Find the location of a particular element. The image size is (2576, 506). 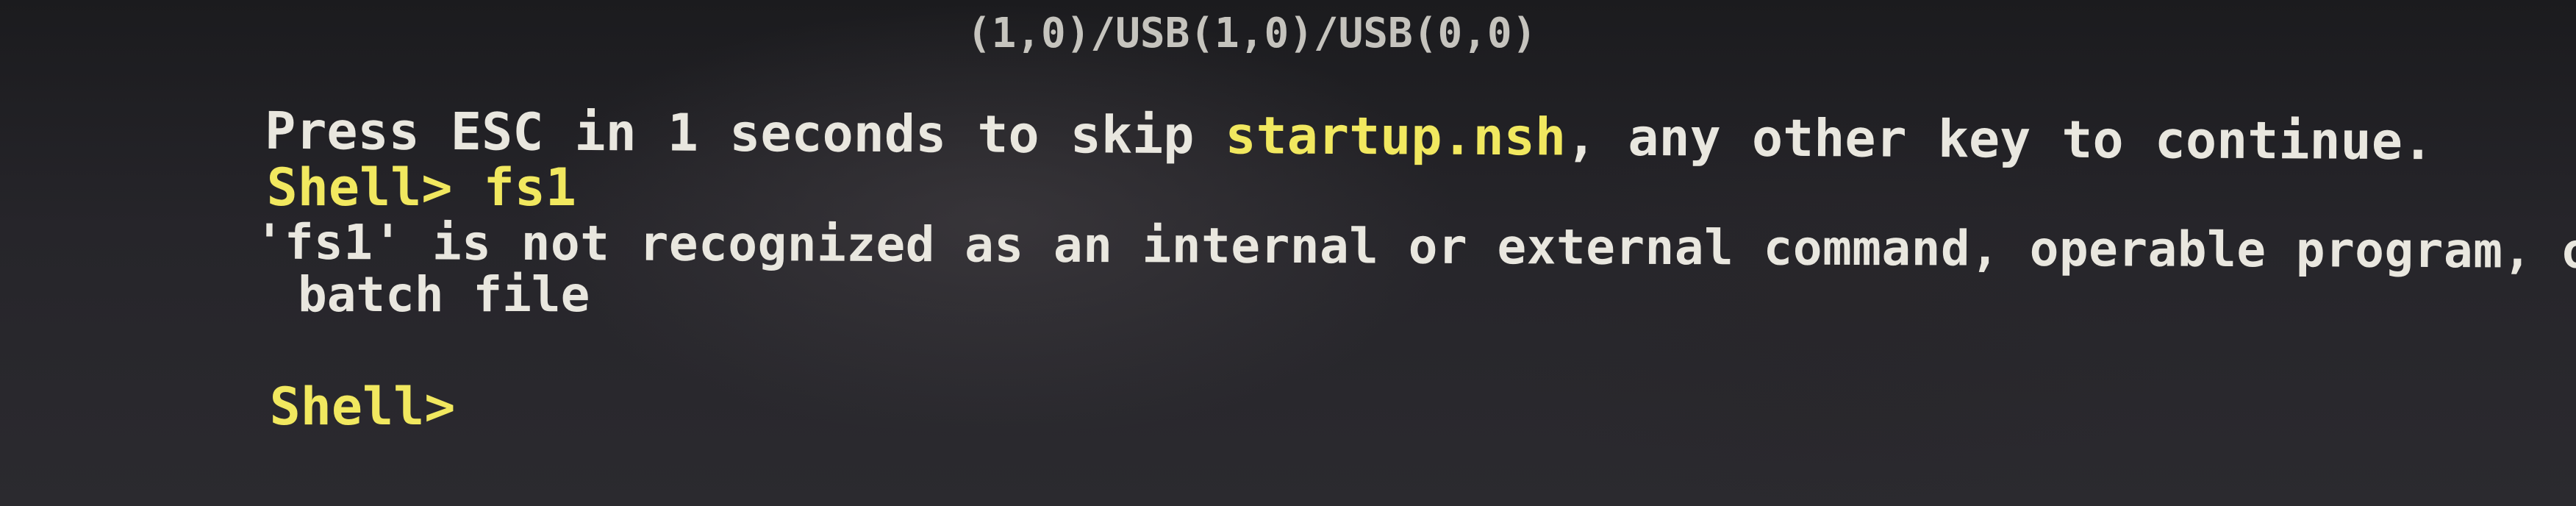

error-message-tail: batch file is located at coordinates (444, 294).